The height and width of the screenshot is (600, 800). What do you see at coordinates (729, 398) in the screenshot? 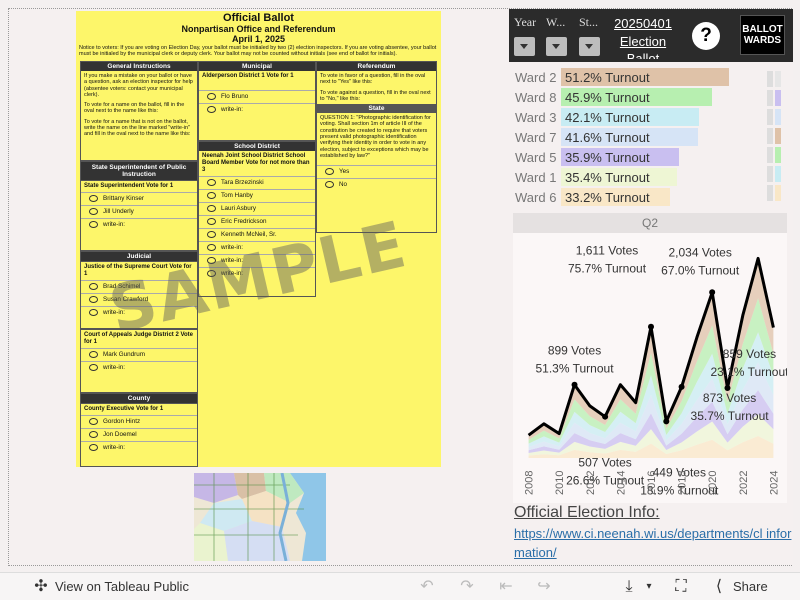
I see `annotation-votes: 873 Votes` at bounding box center [729, 398].